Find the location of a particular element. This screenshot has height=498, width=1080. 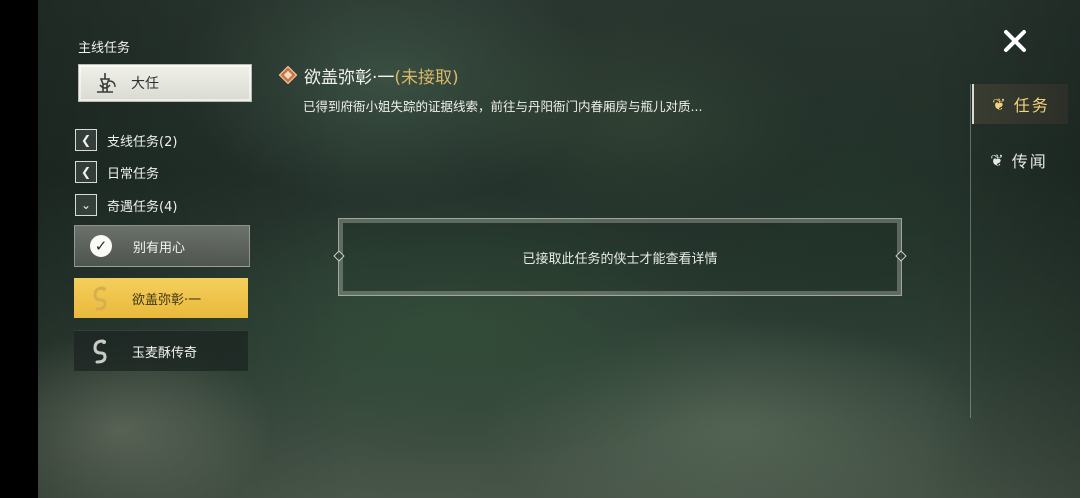

tab-quests: ❦ 任务 is located at coordinates (1020, 104).